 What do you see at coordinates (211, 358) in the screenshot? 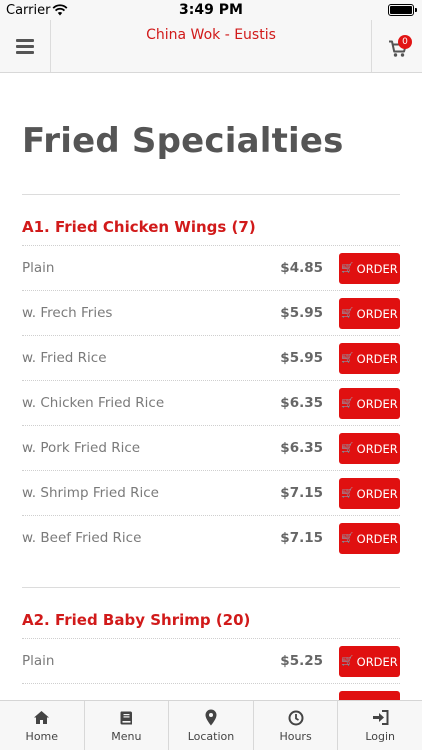
I see `menu-item-row: w. Fried Rice $5.95 🛒 ORDER` at bounding box center [211, 358].